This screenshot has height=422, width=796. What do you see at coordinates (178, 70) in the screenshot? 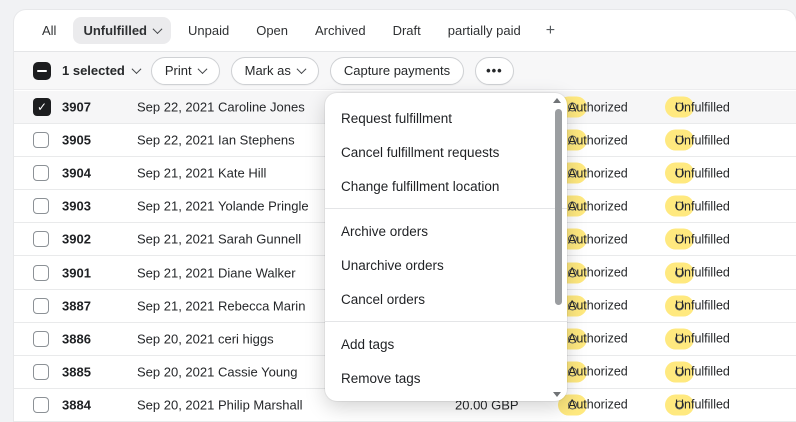
I see `print-label: Print` at bounding box center [178, 70].